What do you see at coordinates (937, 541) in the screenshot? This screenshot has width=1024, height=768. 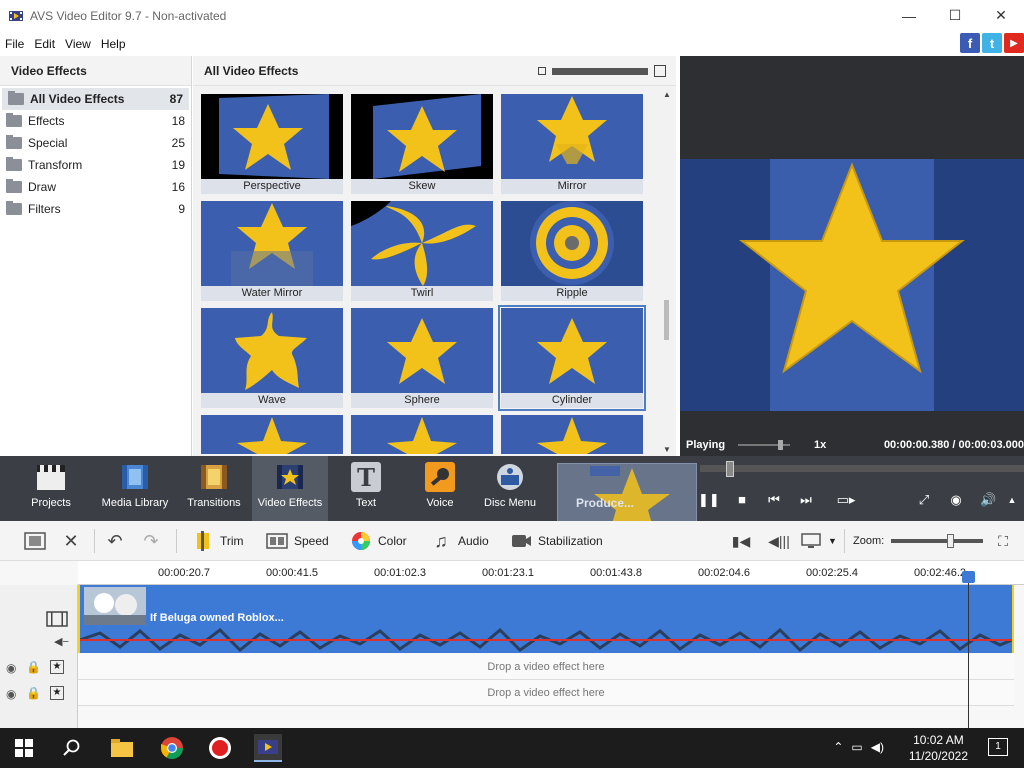 I see `timeline-zoom-slider` at bounding box center [937, 541].